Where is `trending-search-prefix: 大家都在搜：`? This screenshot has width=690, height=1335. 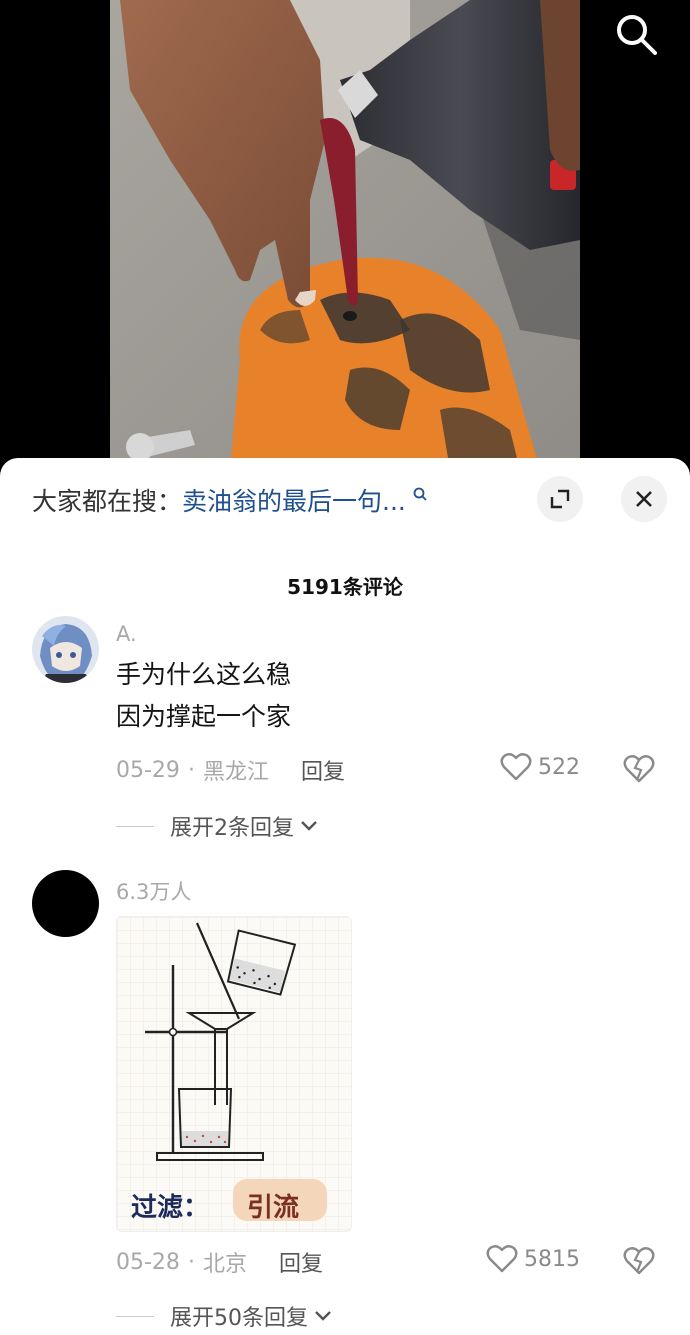
trending-search-prefix: 大家都在搜： is located at coordinates (107, 501).